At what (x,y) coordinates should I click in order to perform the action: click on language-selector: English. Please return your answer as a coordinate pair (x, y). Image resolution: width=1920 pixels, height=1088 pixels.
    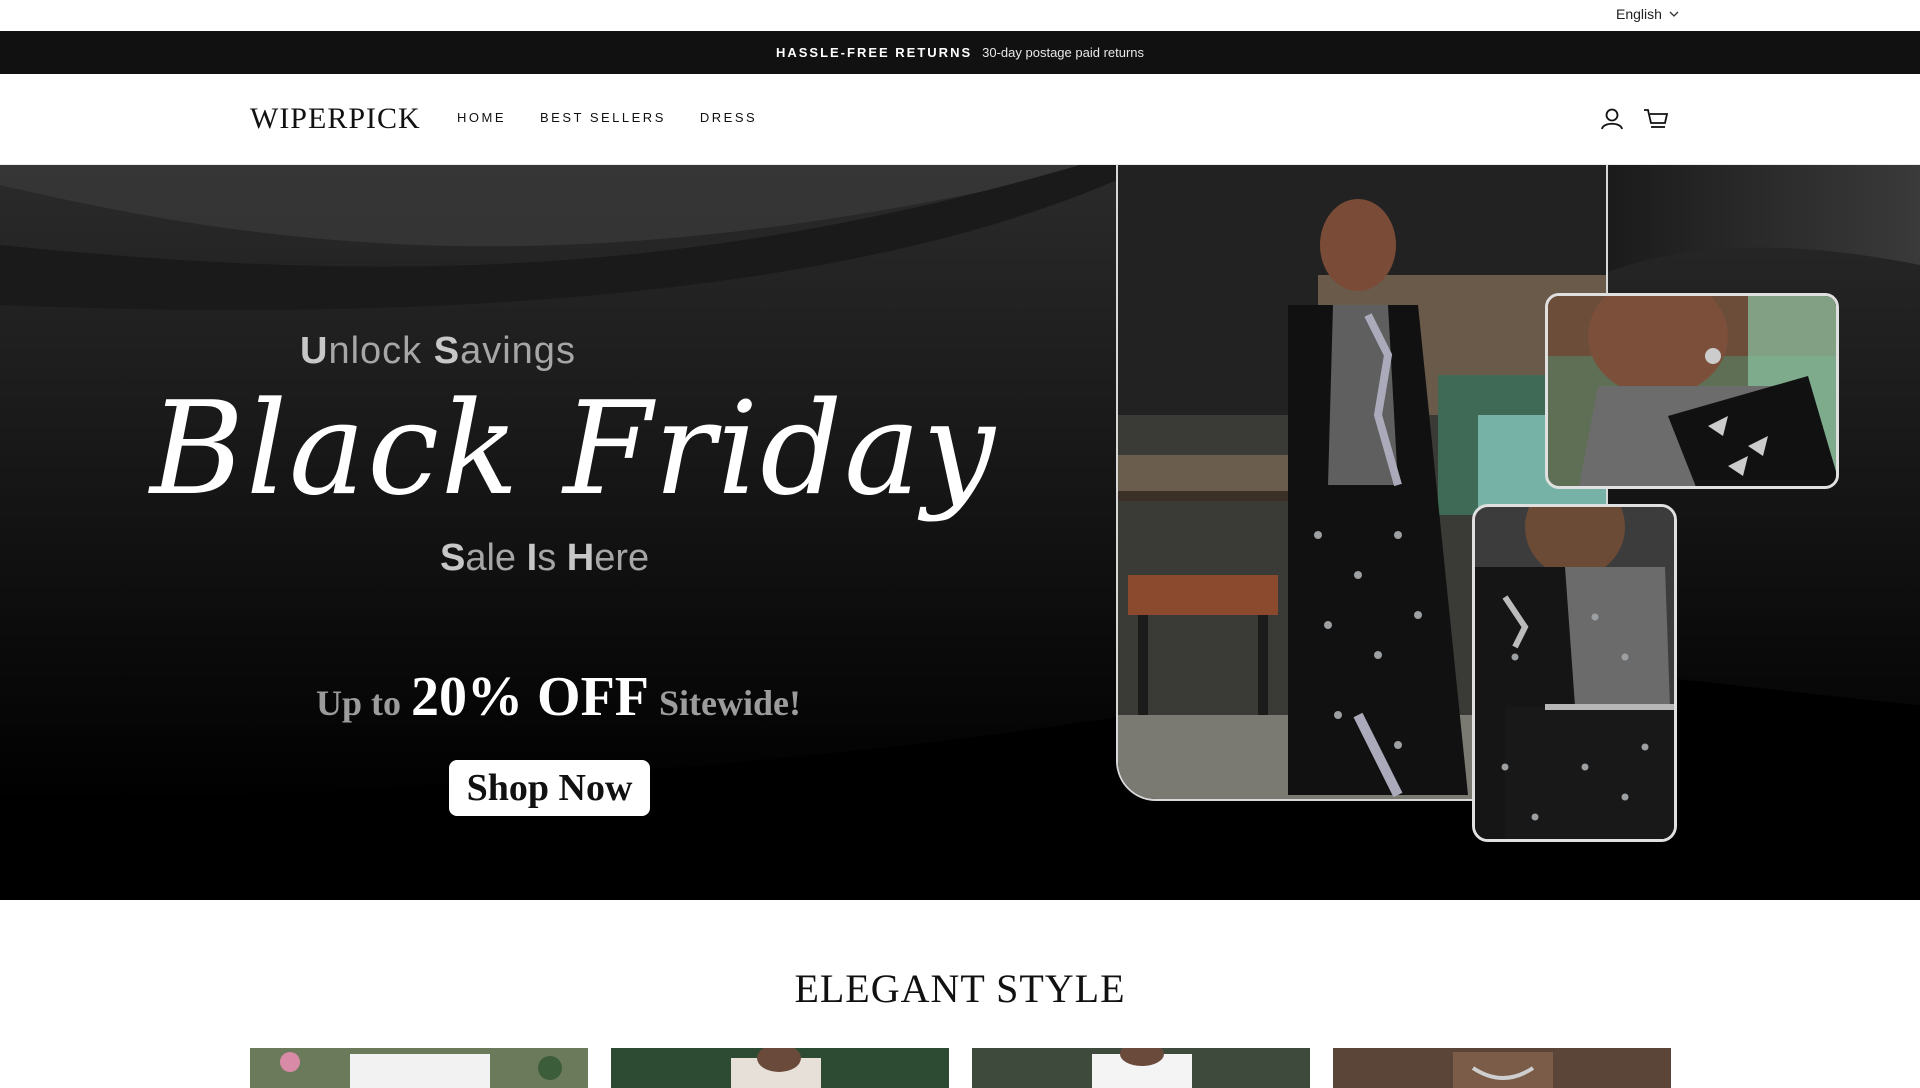
    Looking at the image, I should click on (1648, 14).